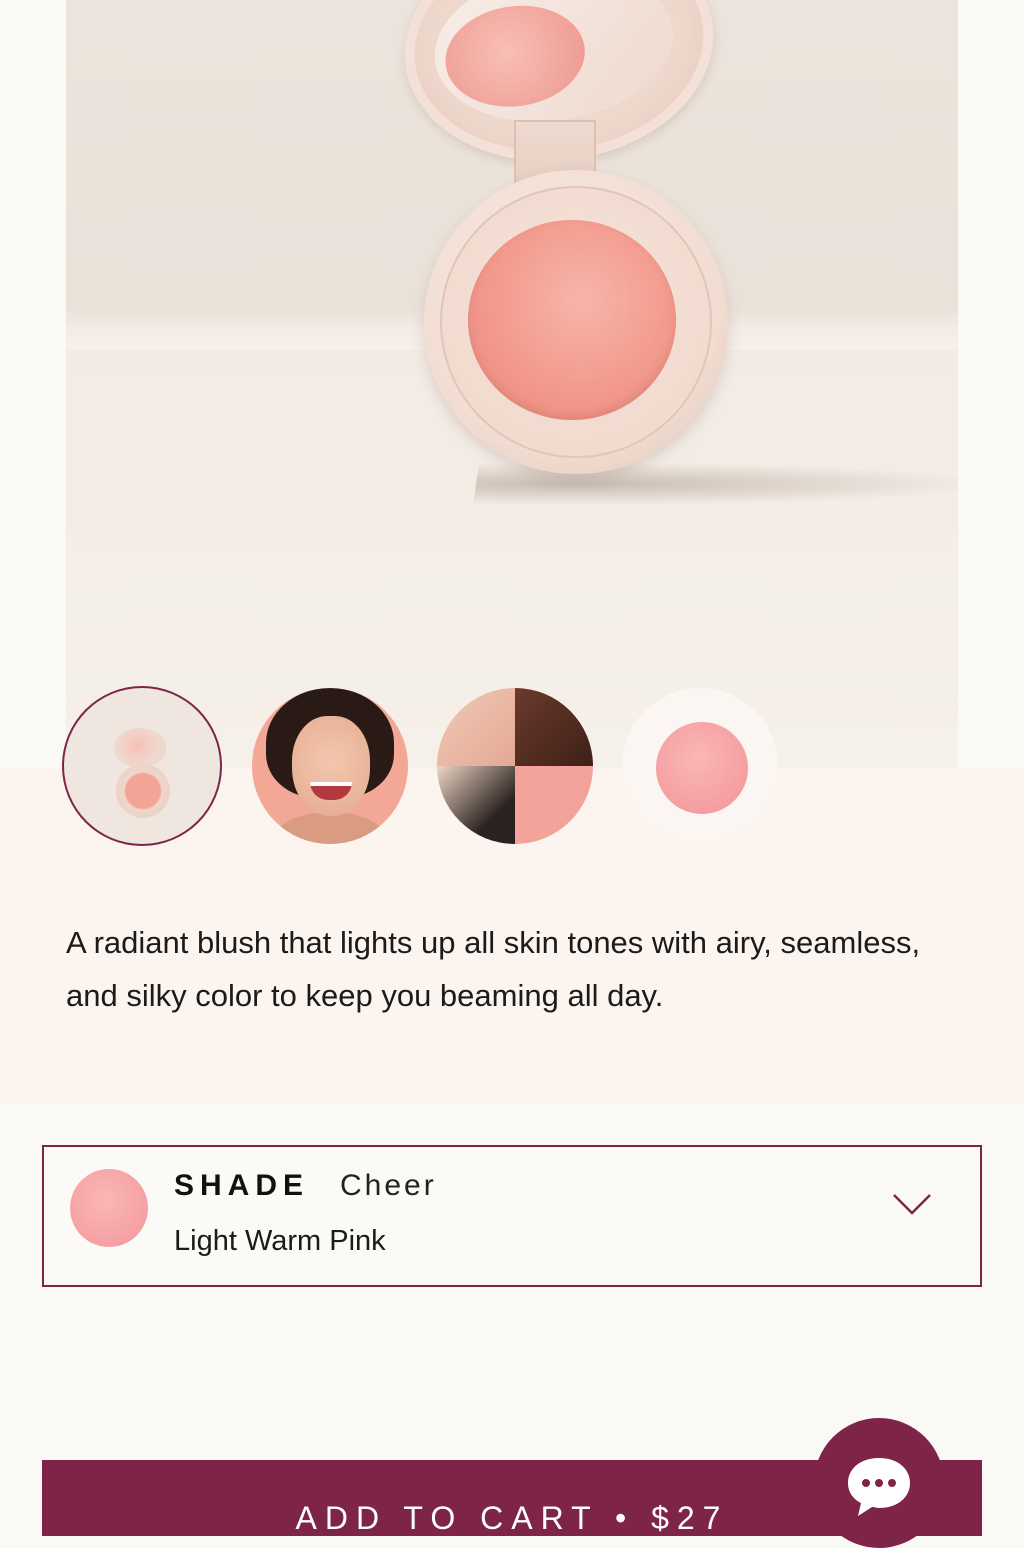 This screenshot has width=1024, height=1548. What do you see at coordinates (109, 1208) in the screenshot?
I see `shade-swatch` at bounding box center [109, 1208].